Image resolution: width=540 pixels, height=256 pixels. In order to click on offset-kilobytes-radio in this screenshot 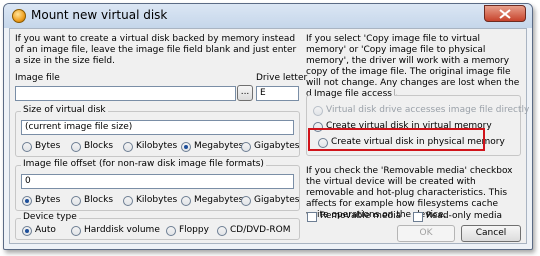, I will do `click(128, 201)`.